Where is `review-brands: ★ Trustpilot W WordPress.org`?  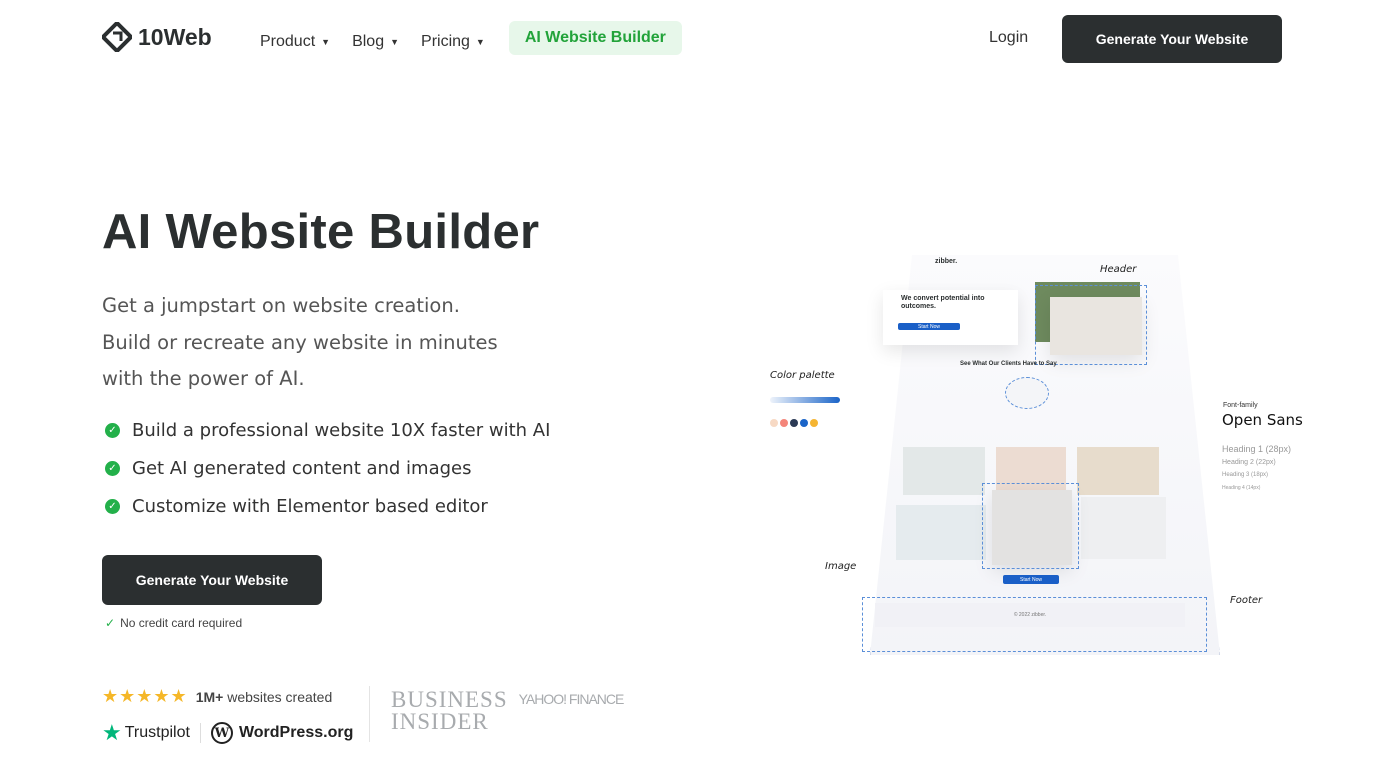
review-brands: ★ Trustpilot W WordPress.org is located at coordinates (227, 733).